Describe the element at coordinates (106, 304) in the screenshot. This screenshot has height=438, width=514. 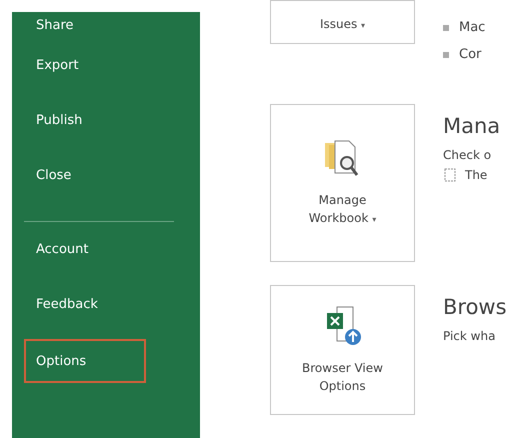
I see `sidebar-item: Feedback` at that location.